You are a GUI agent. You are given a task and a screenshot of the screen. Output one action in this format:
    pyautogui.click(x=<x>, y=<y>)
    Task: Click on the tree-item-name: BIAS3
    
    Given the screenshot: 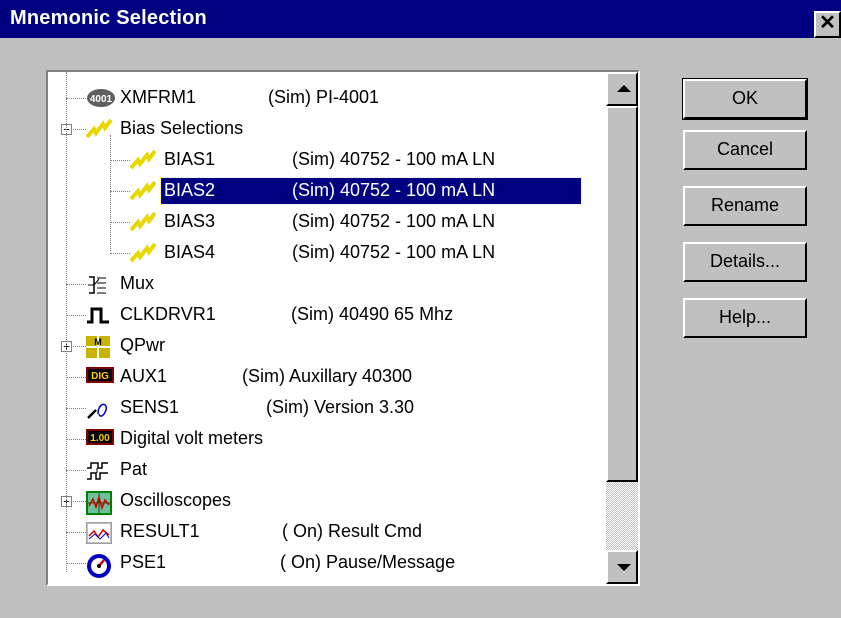 What is the action you would take?
    pyautogui.click(x=190, y=221)
    